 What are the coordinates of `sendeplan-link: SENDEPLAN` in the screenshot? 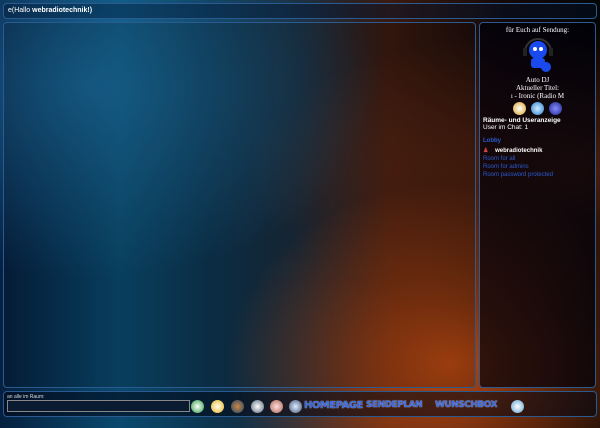 It's located at (394, 405).